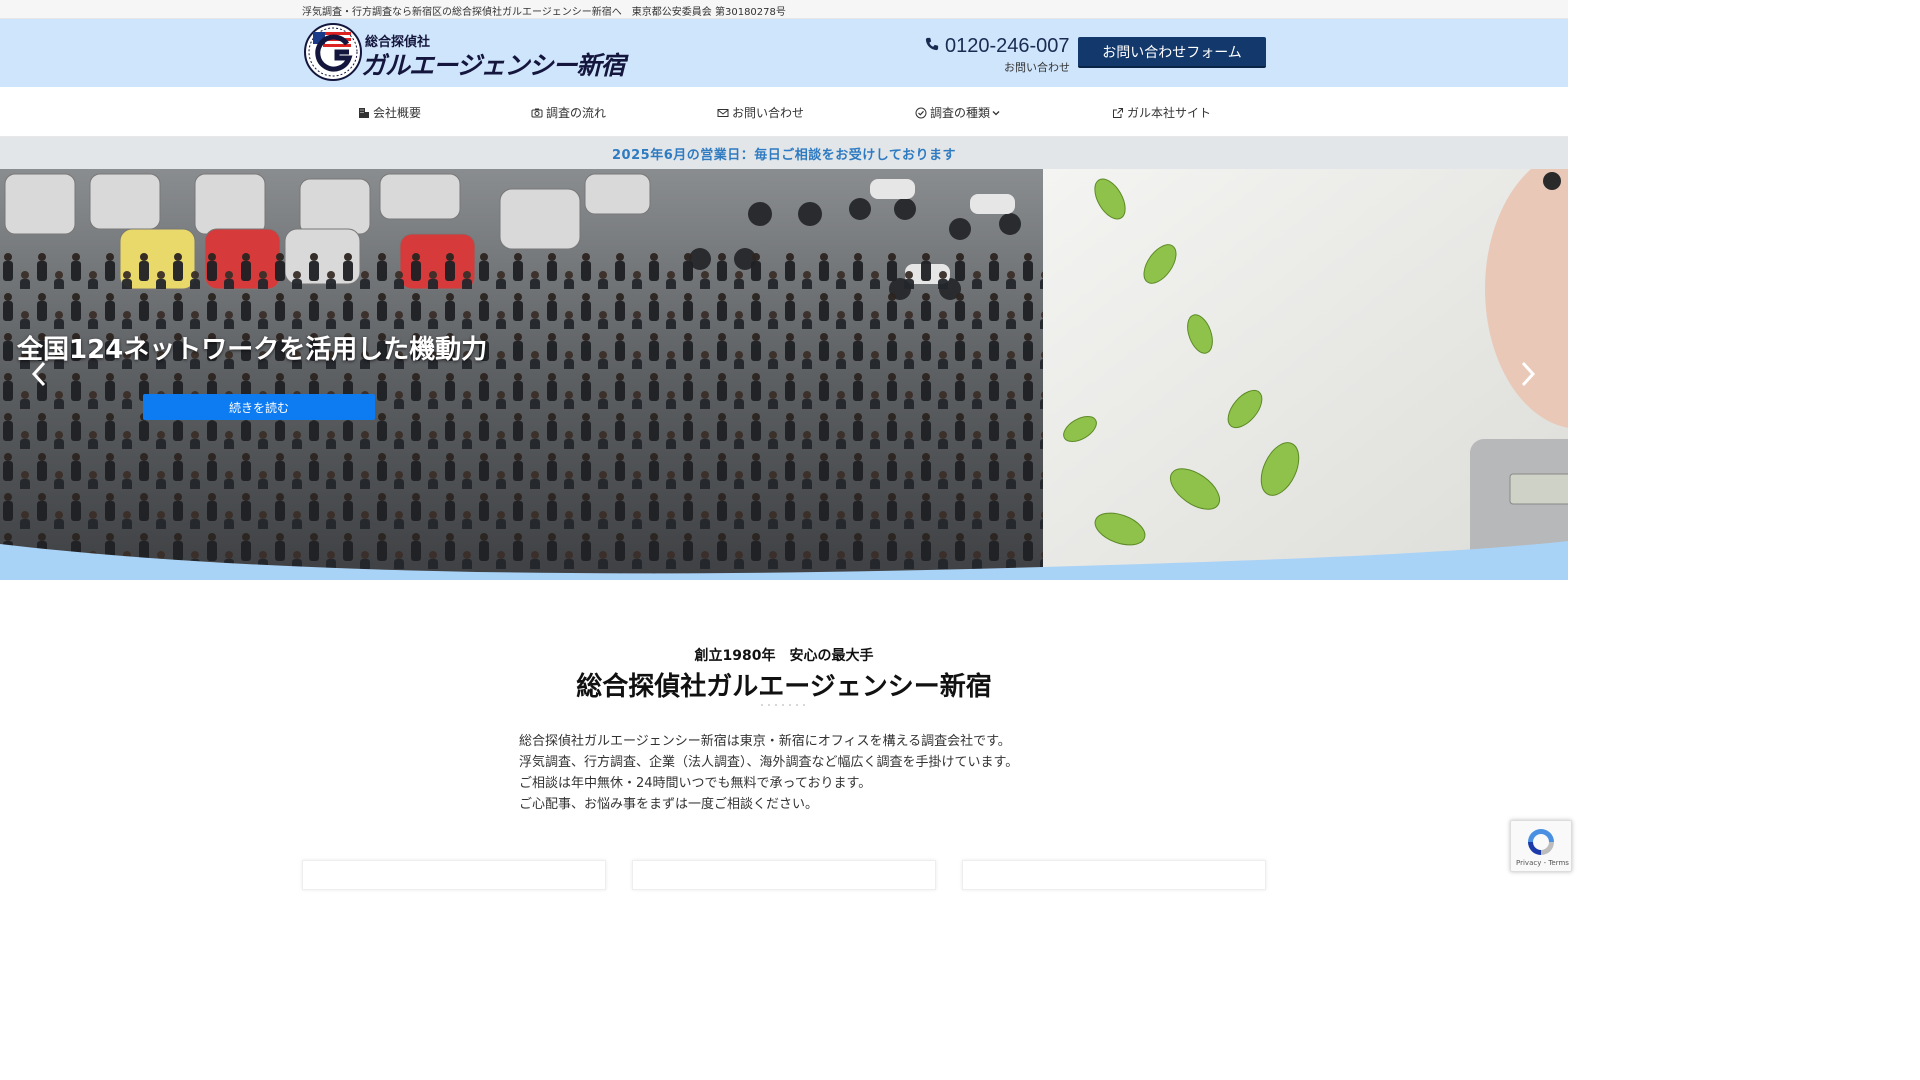  What do you see at coordinates (364, 112) in the screenshot?
I see `building-icon` at bounding box center [364, 112].